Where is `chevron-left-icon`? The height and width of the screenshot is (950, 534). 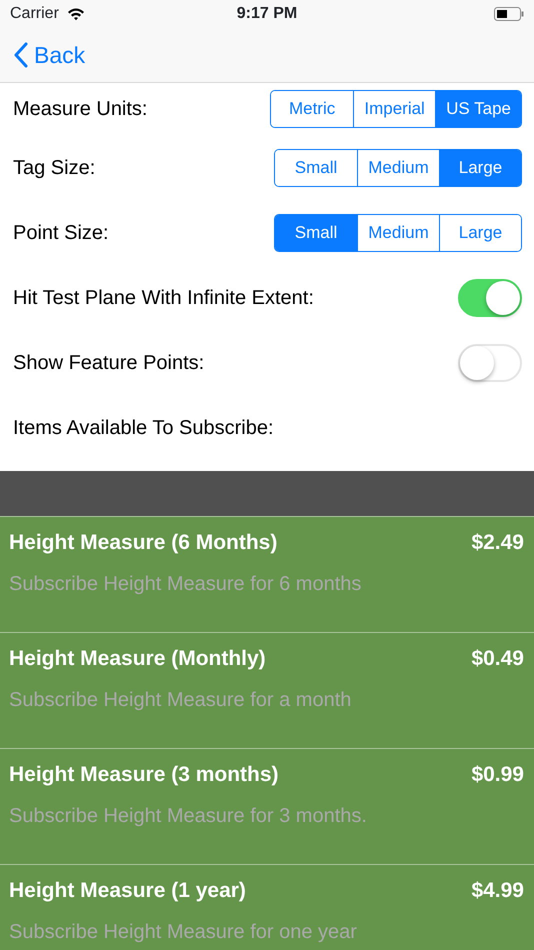 chevron-left-icon is located at coordinates (21, 55).